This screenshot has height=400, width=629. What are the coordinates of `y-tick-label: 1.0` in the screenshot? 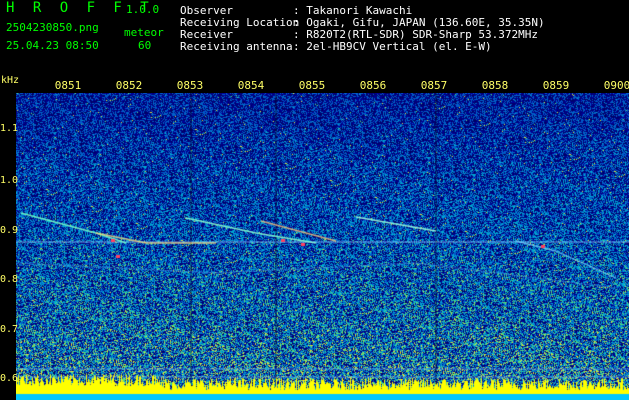 It's located at (9, 180).